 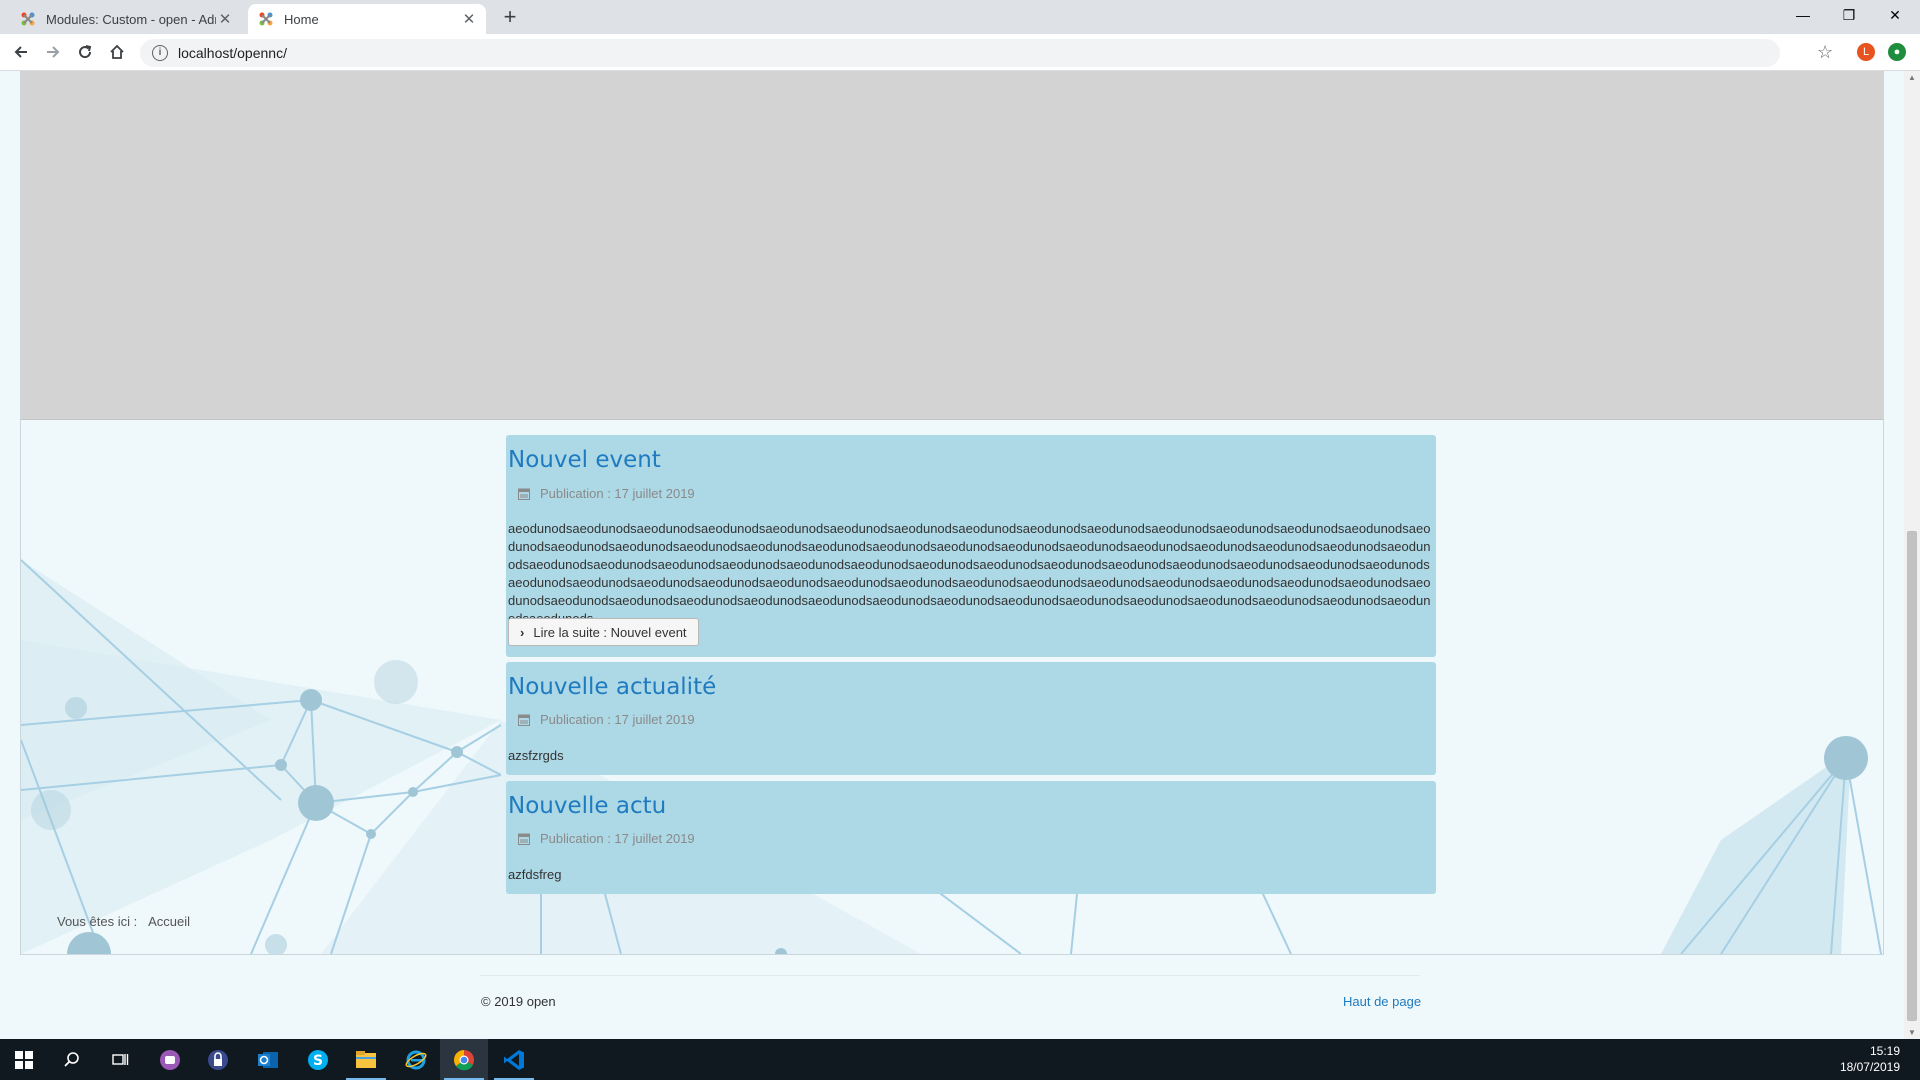 I want to click on footer-copyright: © 2019 open, so click(x=518, y=1001).